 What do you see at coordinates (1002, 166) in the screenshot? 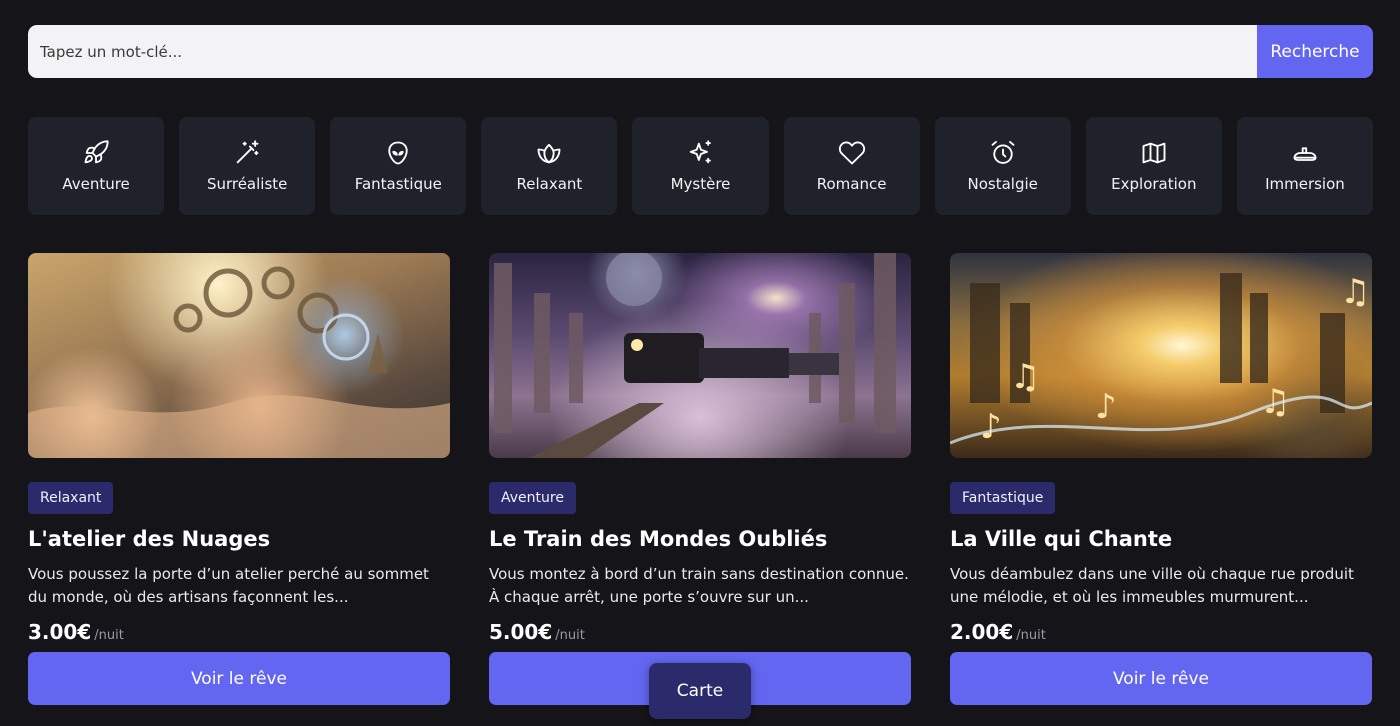
I see `category-nostalgie: Nostalgie` at bounding box center [1002, 166].